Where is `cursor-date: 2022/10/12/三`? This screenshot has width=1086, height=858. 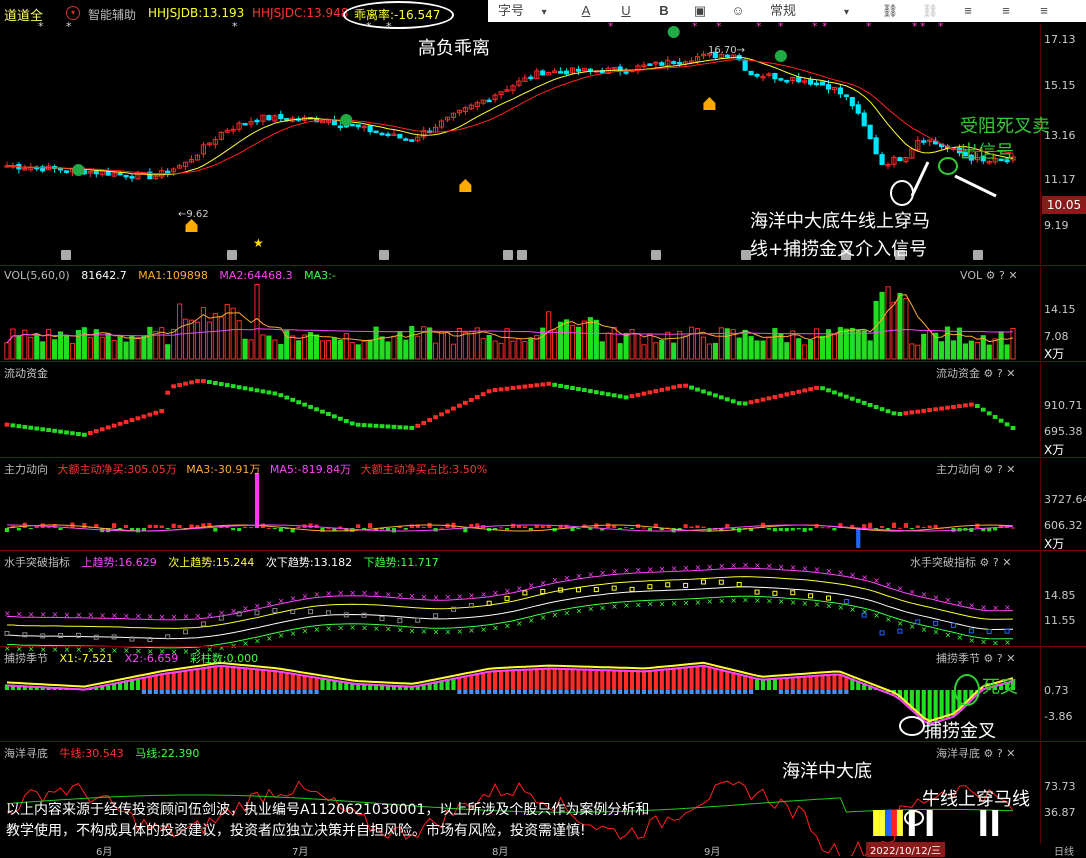
cursor-date: 2022/10/12/三 is located at coordinates (906, 849).